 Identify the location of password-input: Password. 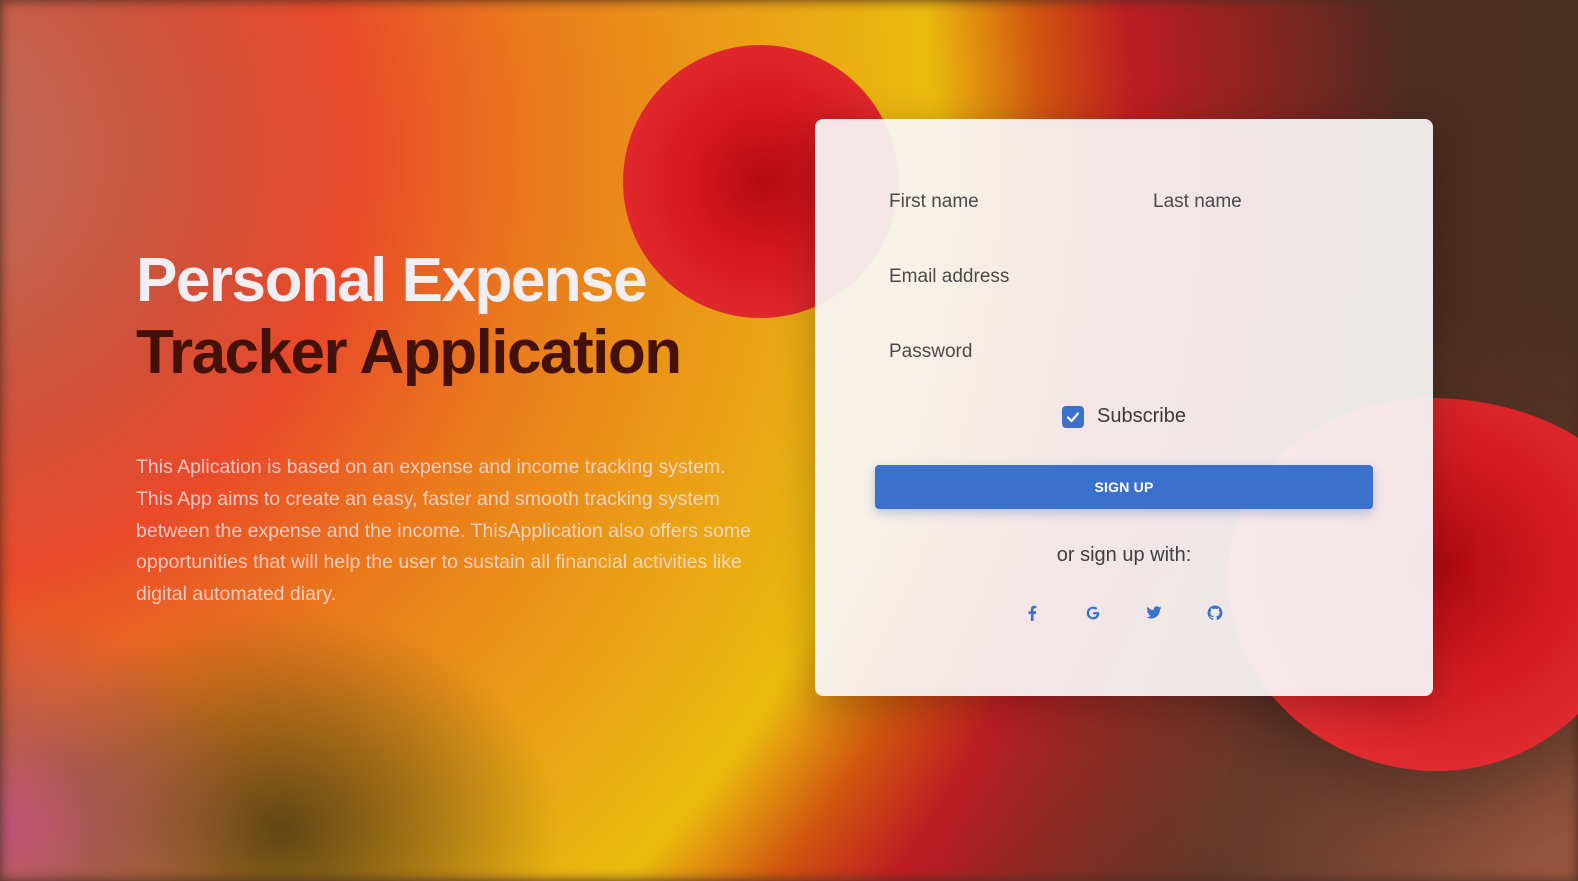
(930, 352).